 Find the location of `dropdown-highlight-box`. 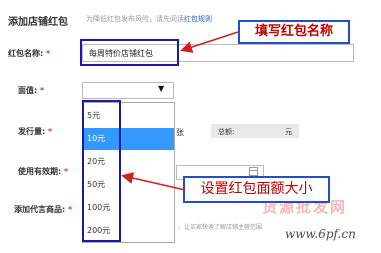

dropdown-highlight-box is located at coordinates (101, 171).